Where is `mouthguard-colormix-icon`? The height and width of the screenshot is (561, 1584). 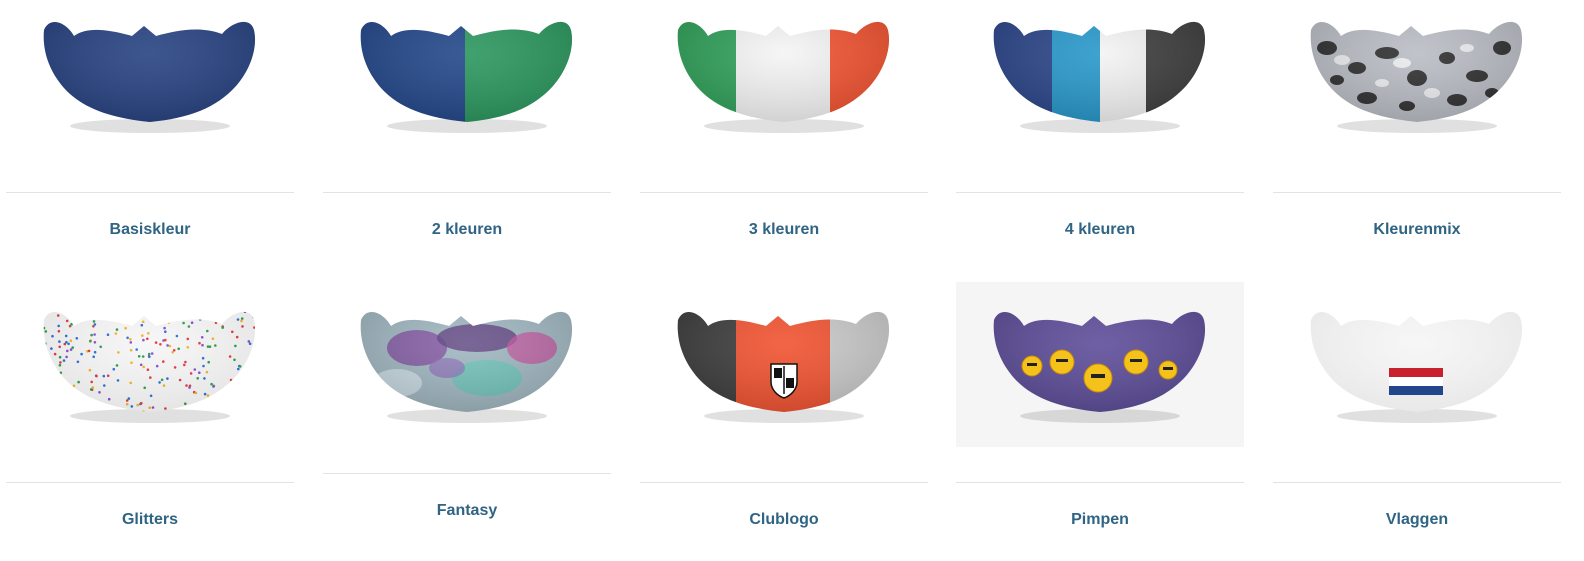
mouthguard-colormix-icon is located at coordinates (1416, 77).